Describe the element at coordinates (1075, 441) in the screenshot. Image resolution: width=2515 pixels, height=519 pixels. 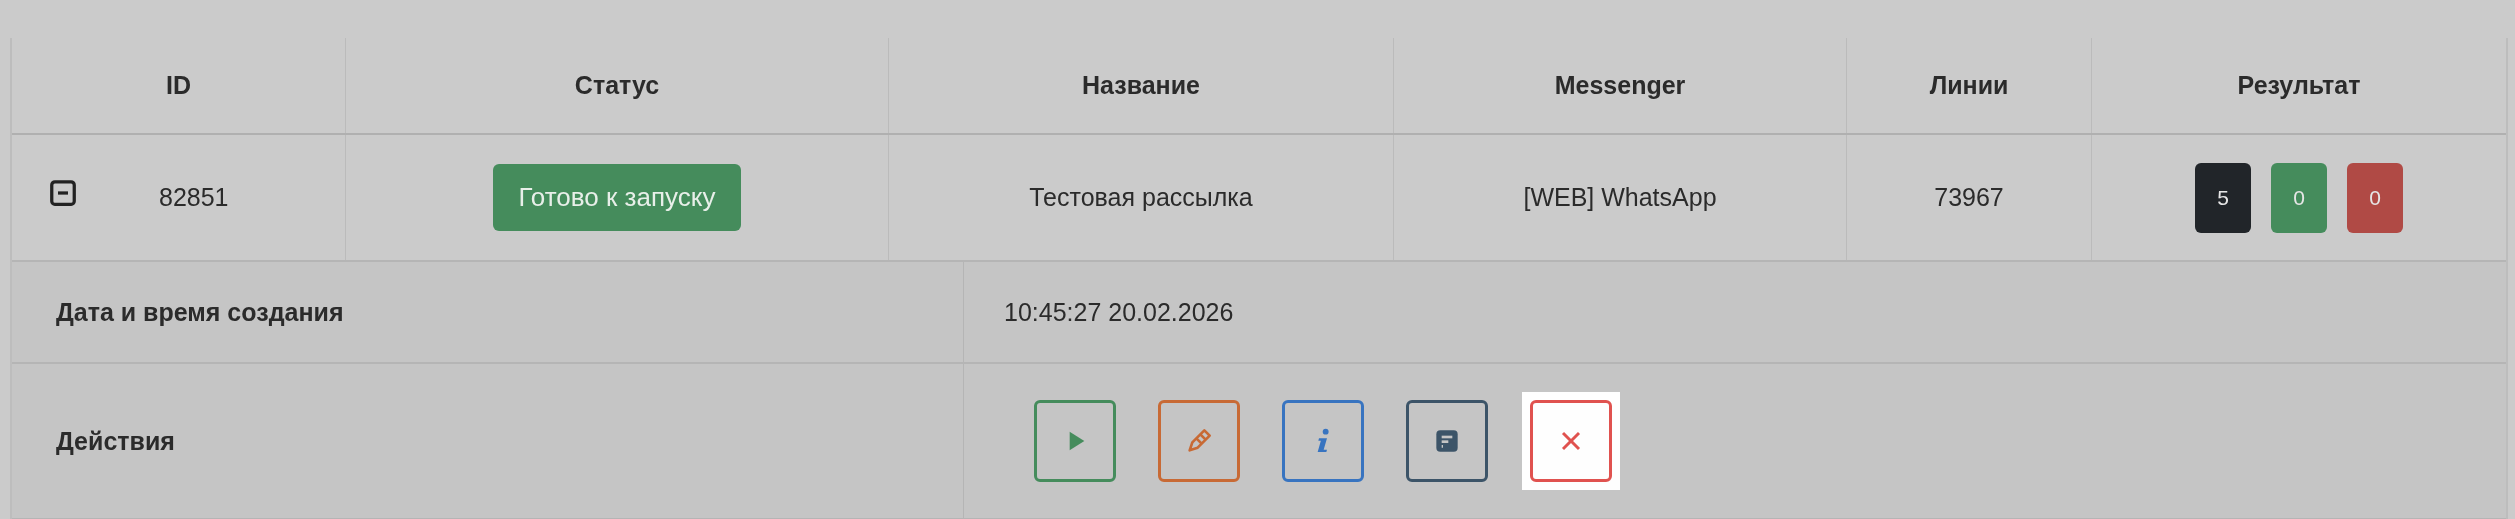
I see `play-button` at that location.